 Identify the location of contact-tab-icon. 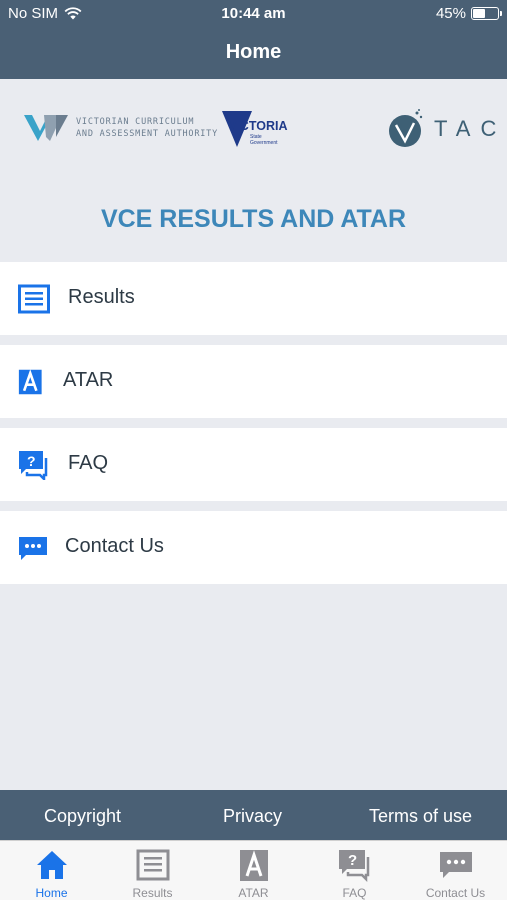
(456, 865).